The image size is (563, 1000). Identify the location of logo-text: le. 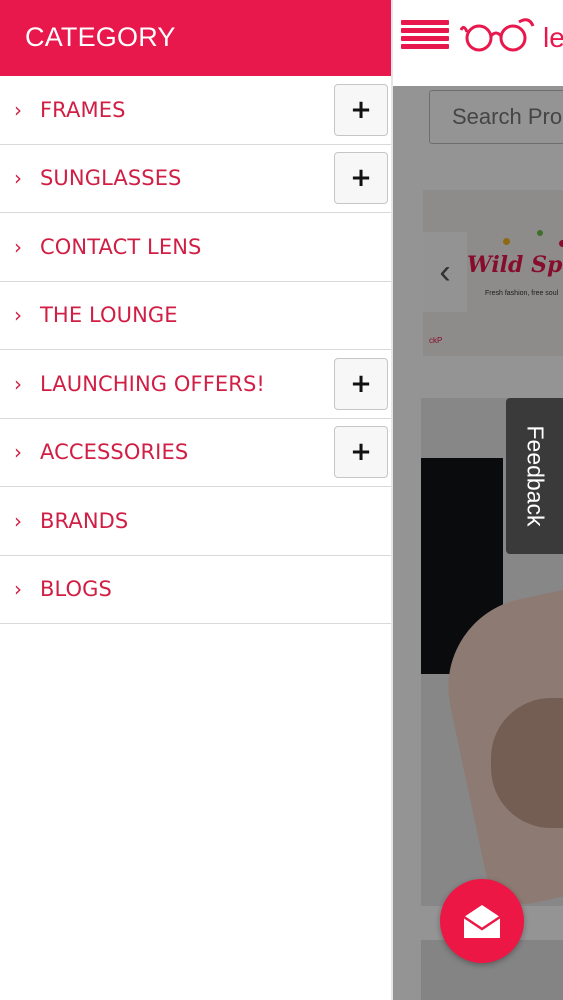
(553, 38).